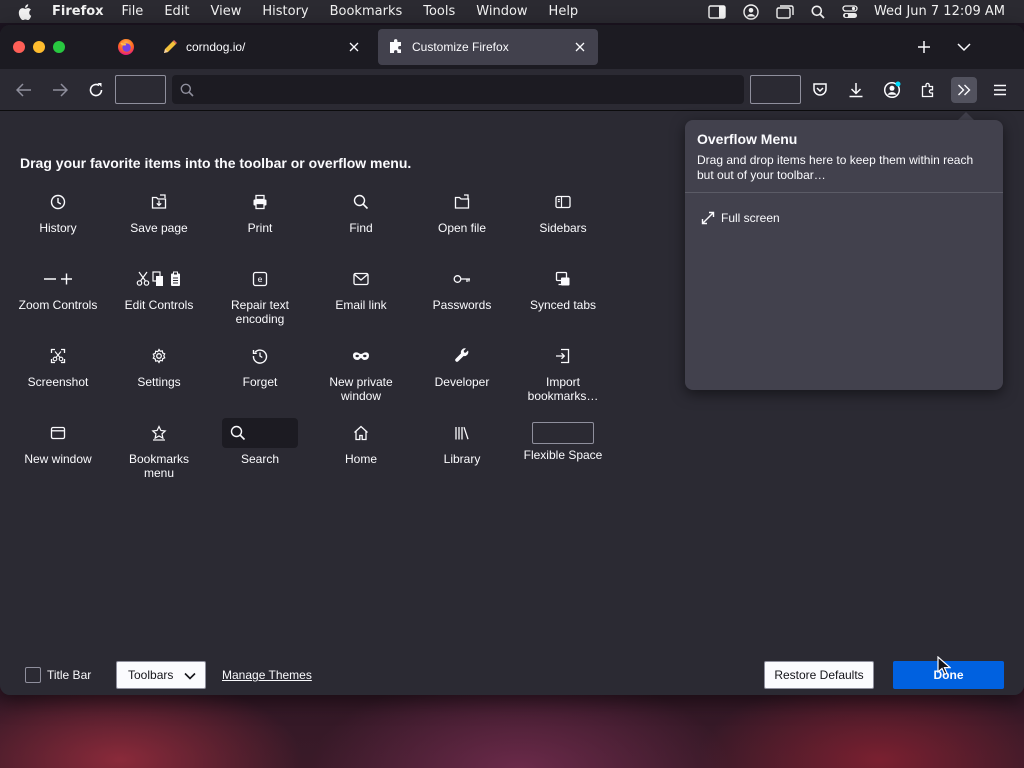  Describe the element at coordinates (176, 11) in the screenshot. I see `menu-edit: Edit` at that location.